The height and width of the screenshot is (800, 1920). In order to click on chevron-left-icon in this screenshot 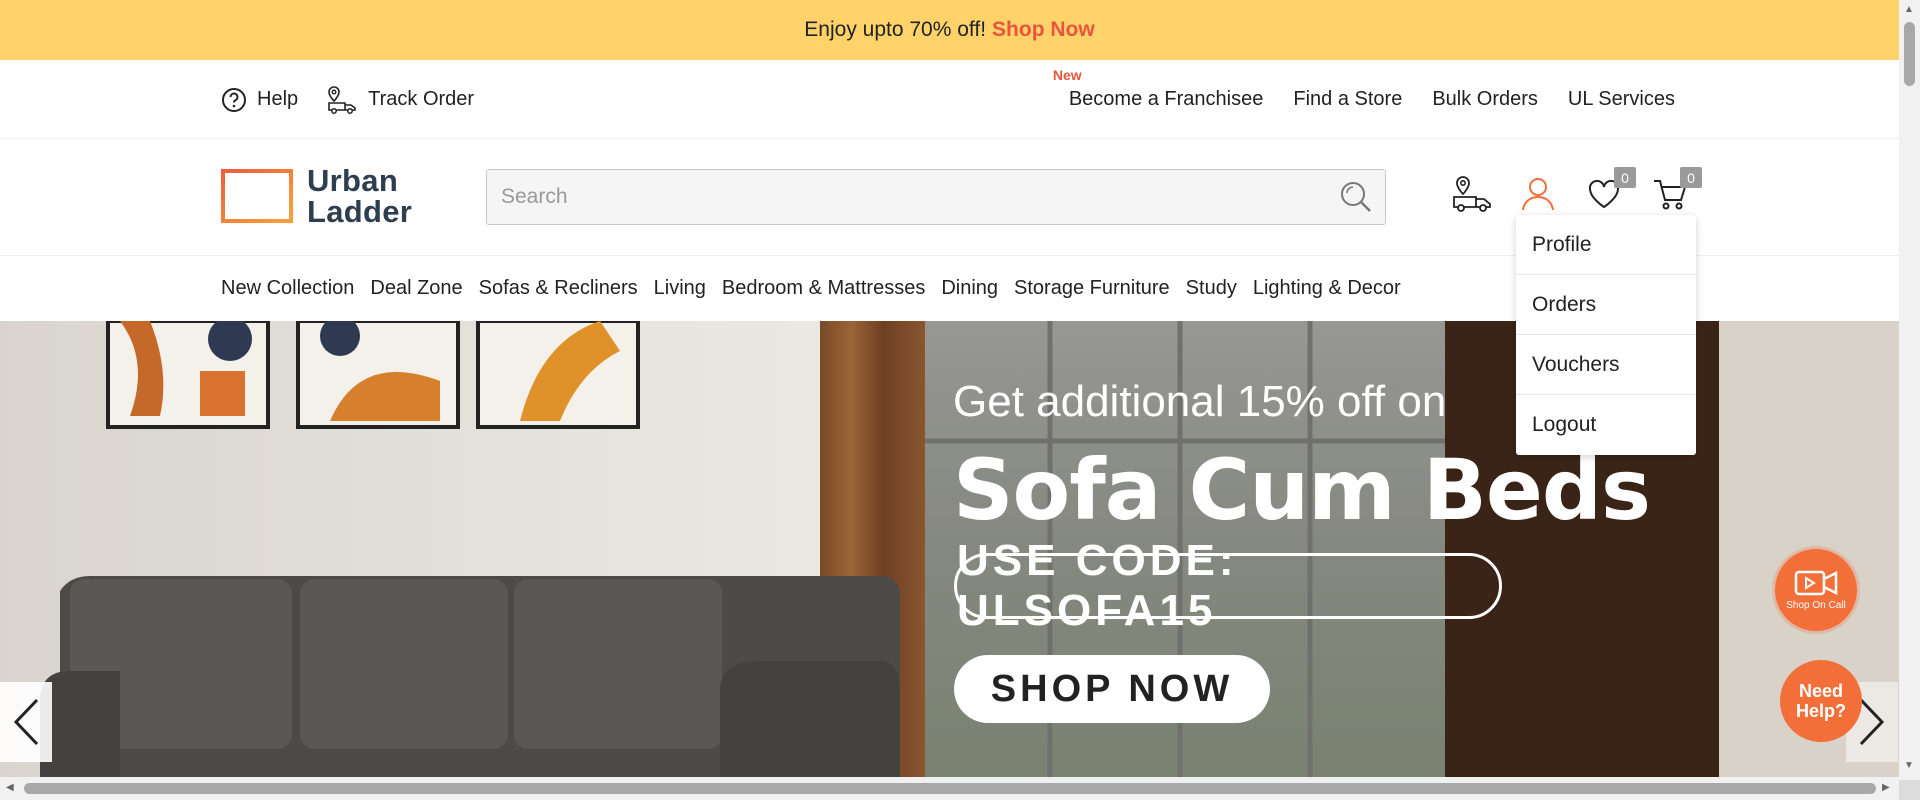, I will do `click(26, 722)`.